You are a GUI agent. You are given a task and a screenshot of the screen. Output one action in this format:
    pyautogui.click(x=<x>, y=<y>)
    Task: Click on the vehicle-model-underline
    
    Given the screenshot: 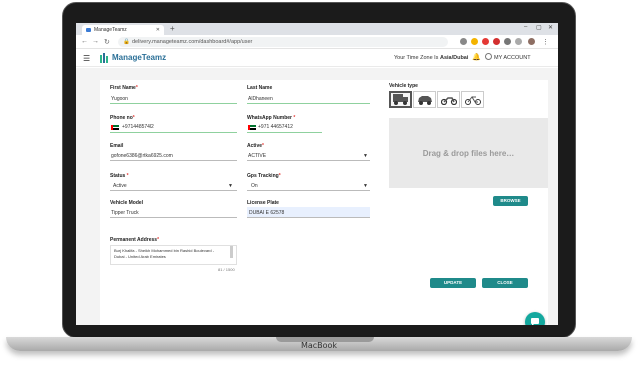 What is the action you would take?
    pyautogui.click(x=173, y=217)
    